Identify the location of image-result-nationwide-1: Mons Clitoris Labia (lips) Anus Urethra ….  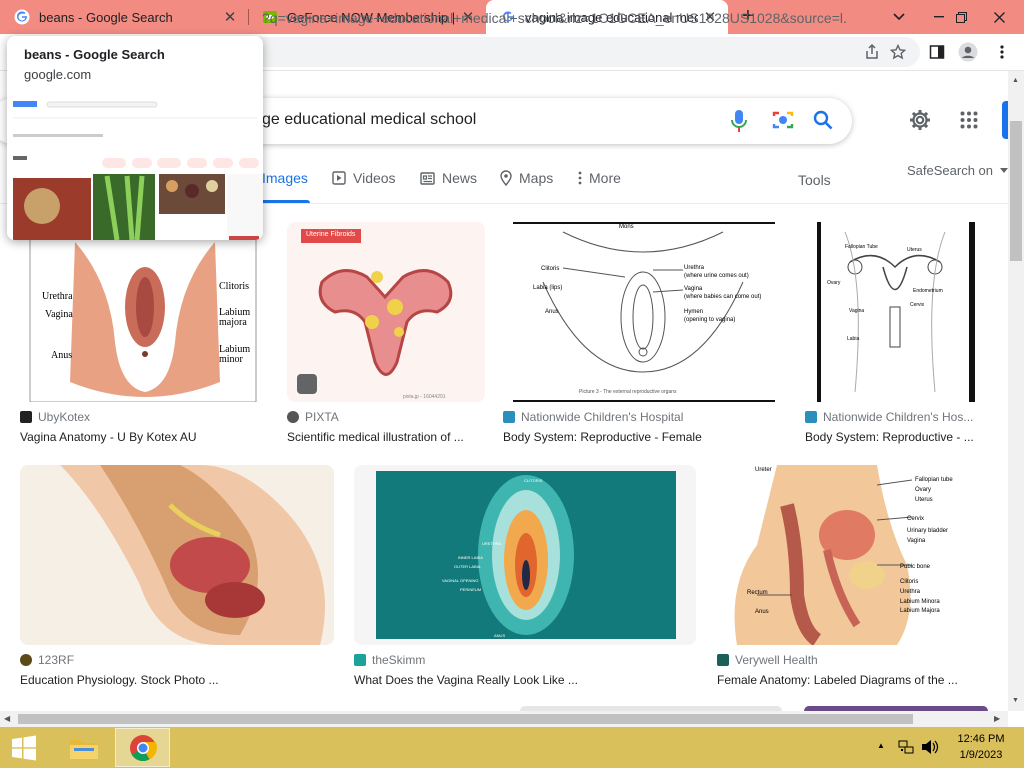
(644, 337).